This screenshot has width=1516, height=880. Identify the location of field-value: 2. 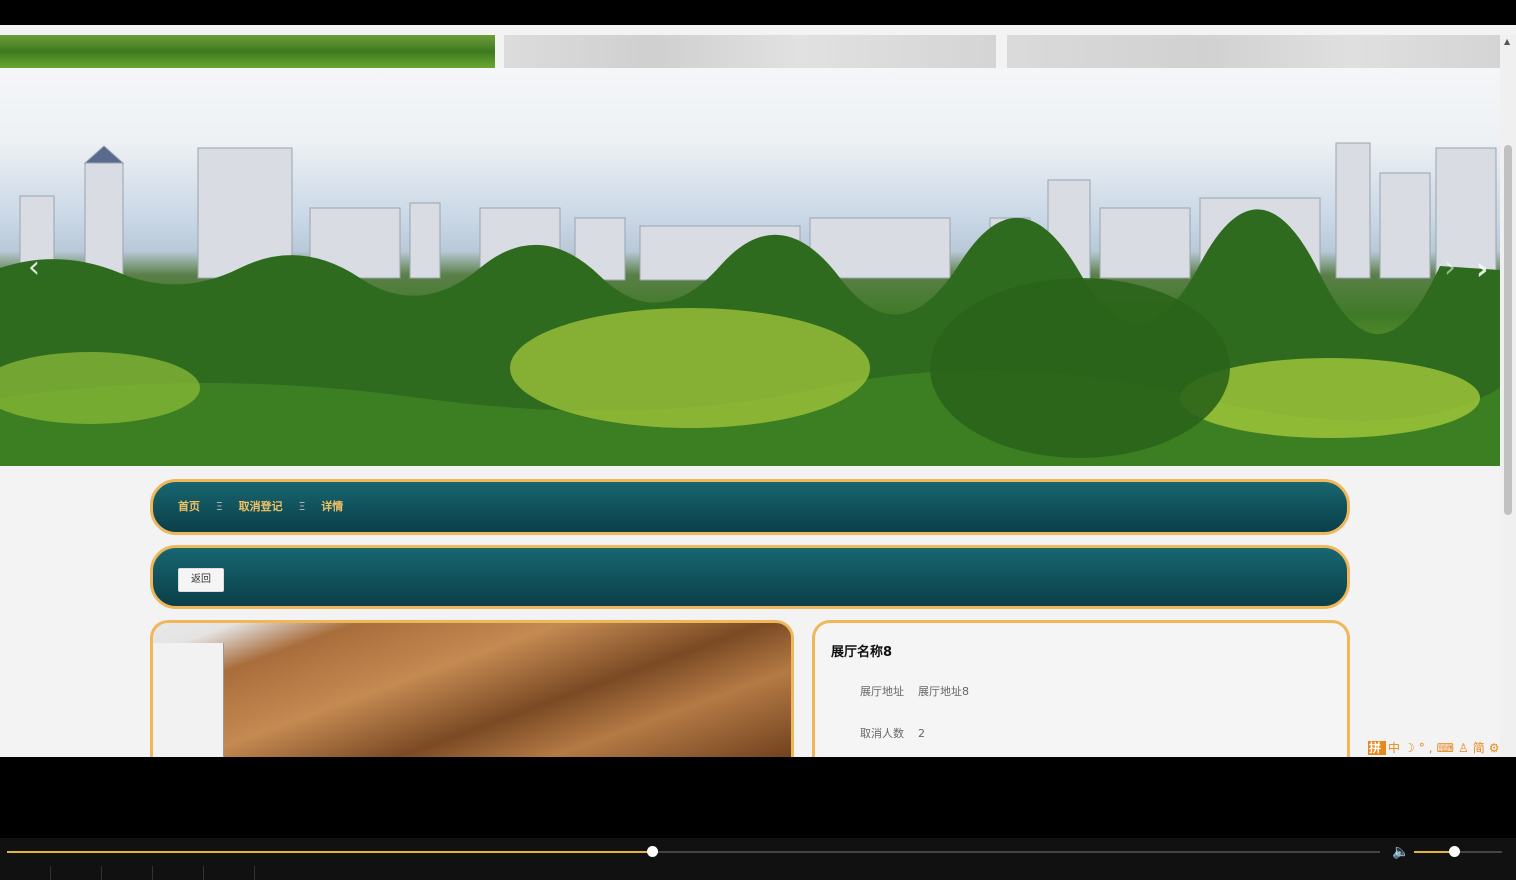
(921, 733).